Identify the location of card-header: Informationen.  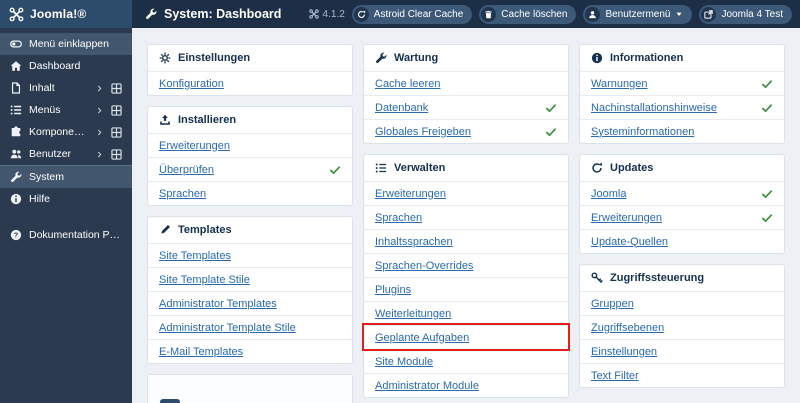
(682, 58).